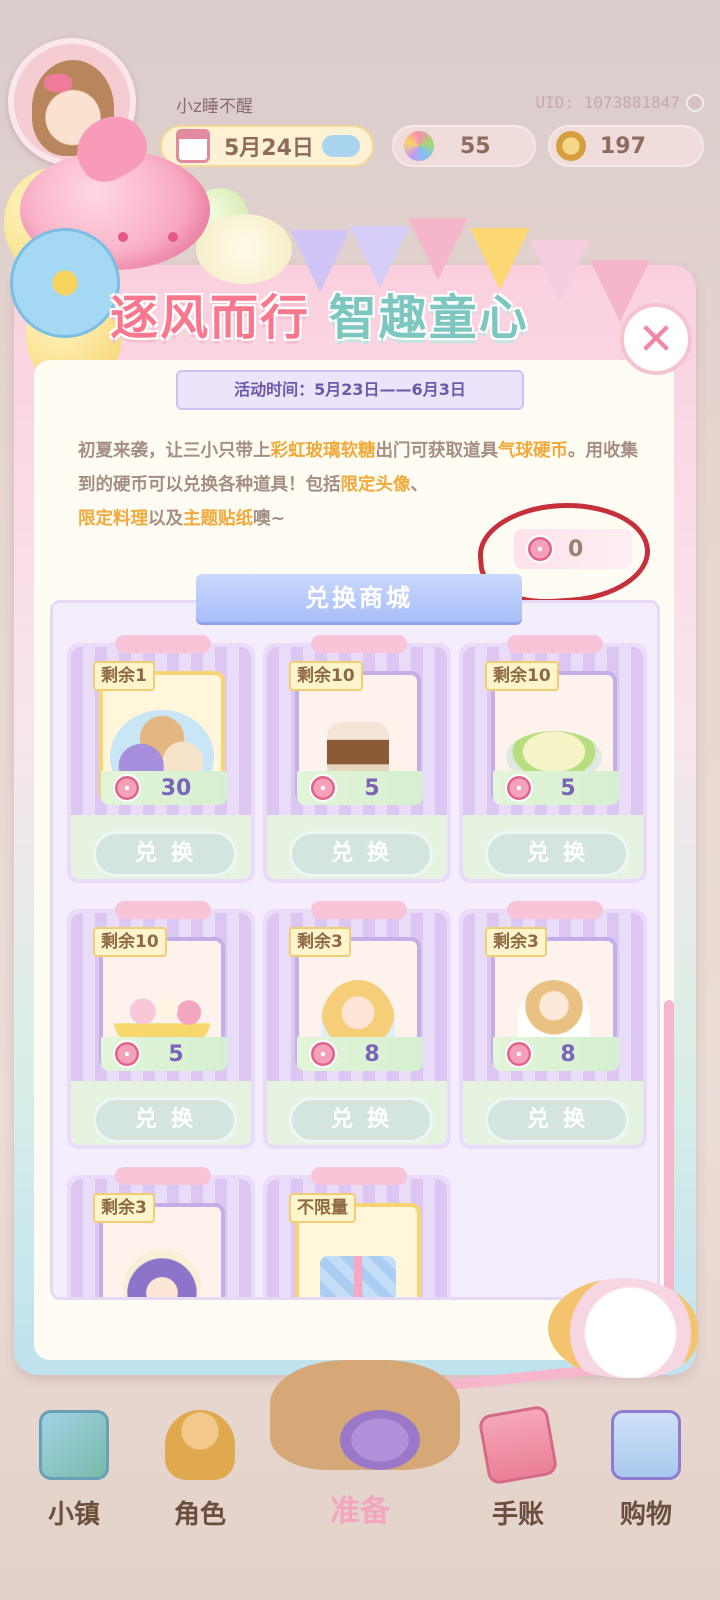 This screenshot has width=720, height=1600. I want to click on gem-counter: 55, so click(464, 146).